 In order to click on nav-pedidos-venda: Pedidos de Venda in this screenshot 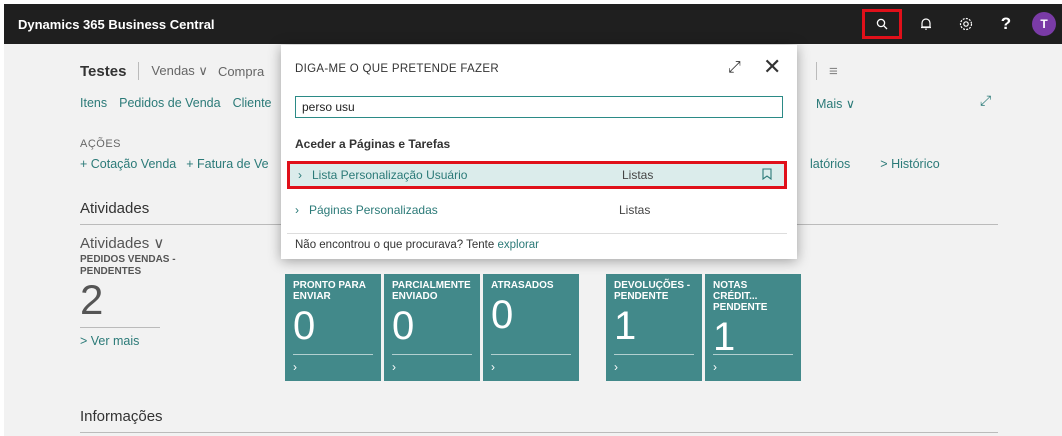, I will do `click(169, 103)`.